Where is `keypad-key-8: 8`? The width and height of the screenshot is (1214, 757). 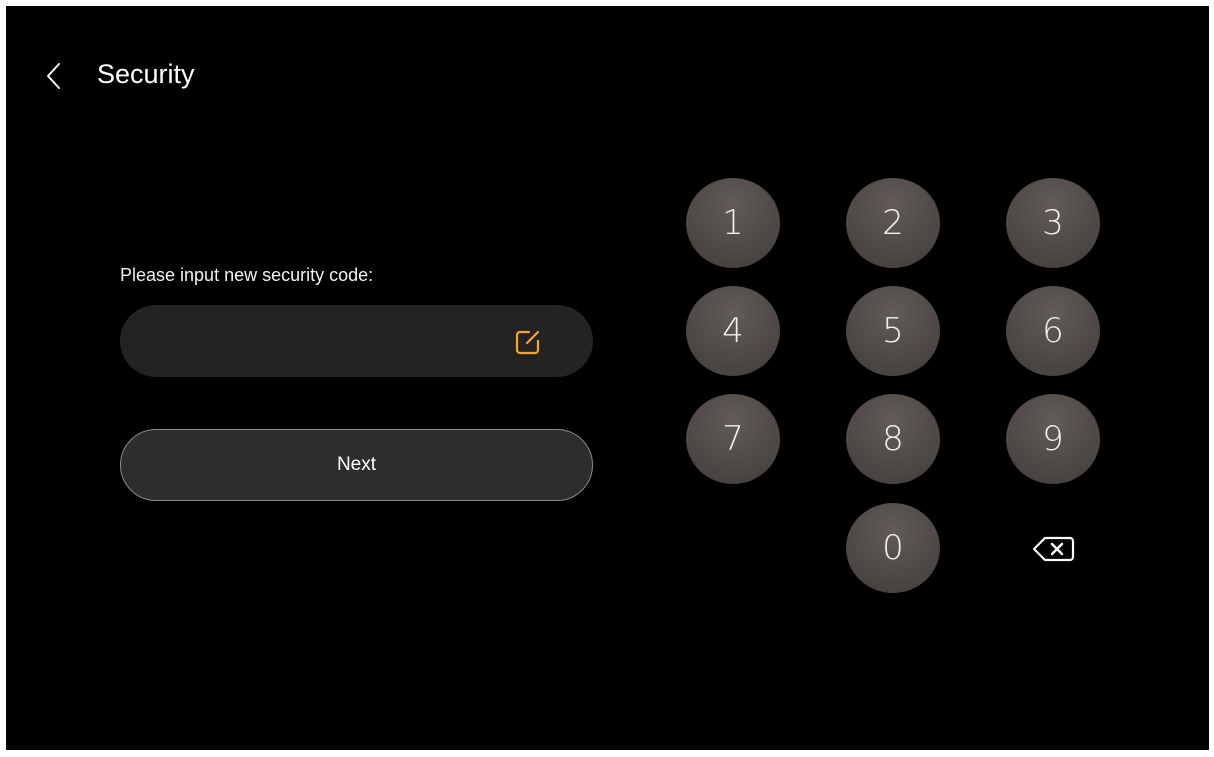 keypad-key-8: 8 is located at coordinates (893, 439).